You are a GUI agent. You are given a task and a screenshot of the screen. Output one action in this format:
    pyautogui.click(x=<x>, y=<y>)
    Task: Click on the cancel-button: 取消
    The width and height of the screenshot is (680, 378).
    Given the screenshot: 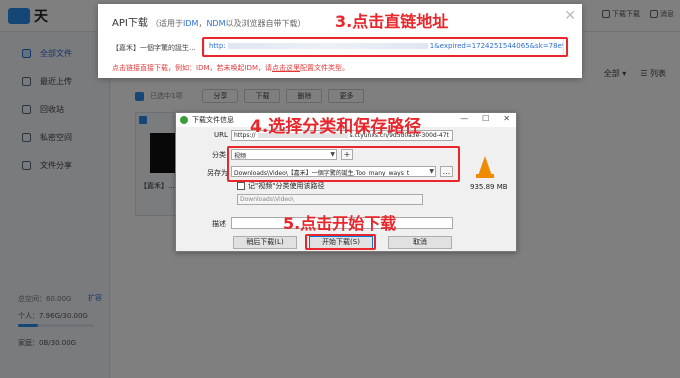 What is the action you would take?
    pyautogui.click(x=420, y=242)
    